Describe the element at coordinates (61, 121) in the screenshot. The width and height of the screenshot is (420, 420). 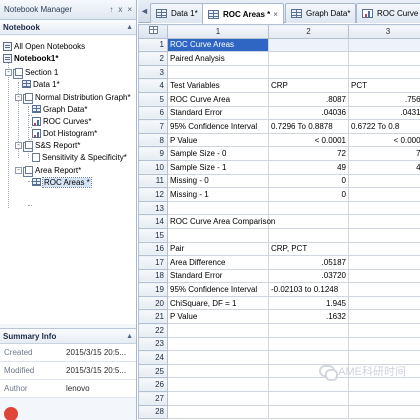
I see `tree-item-roc-curves: ROC Curves*` at that location.